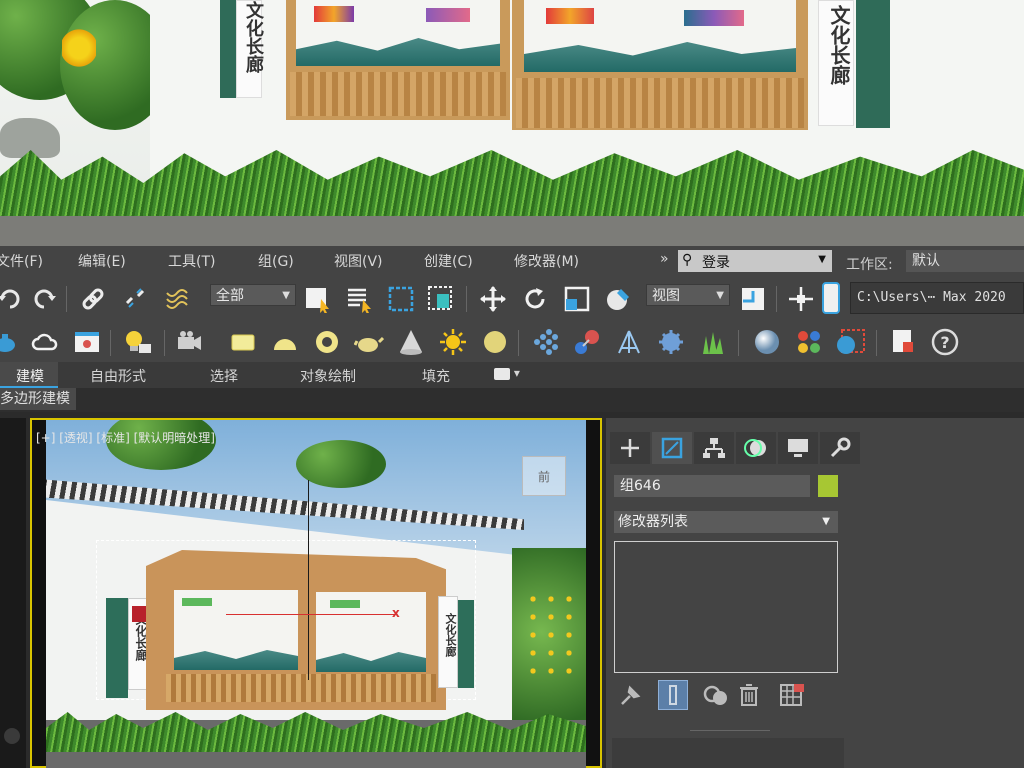 The height and width of the screenshot is (768, 1024). What do you see at coordinates (735, 448) in the screenshot?
I see `command-panel-tabs` at bounding box center [735, 448].